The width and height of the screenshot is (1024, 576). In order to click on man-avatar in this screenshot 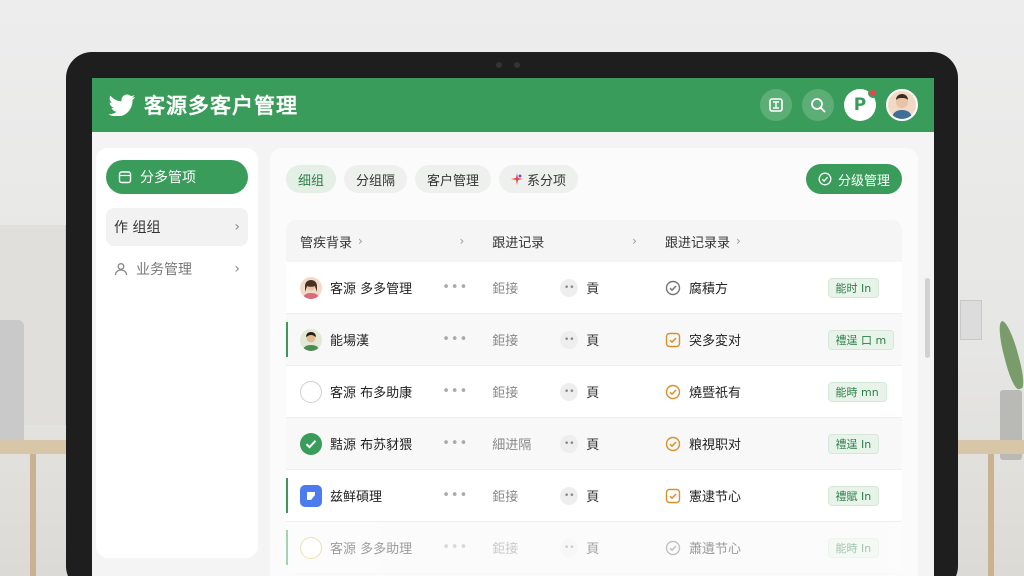, I will do `click(311, 339)`.